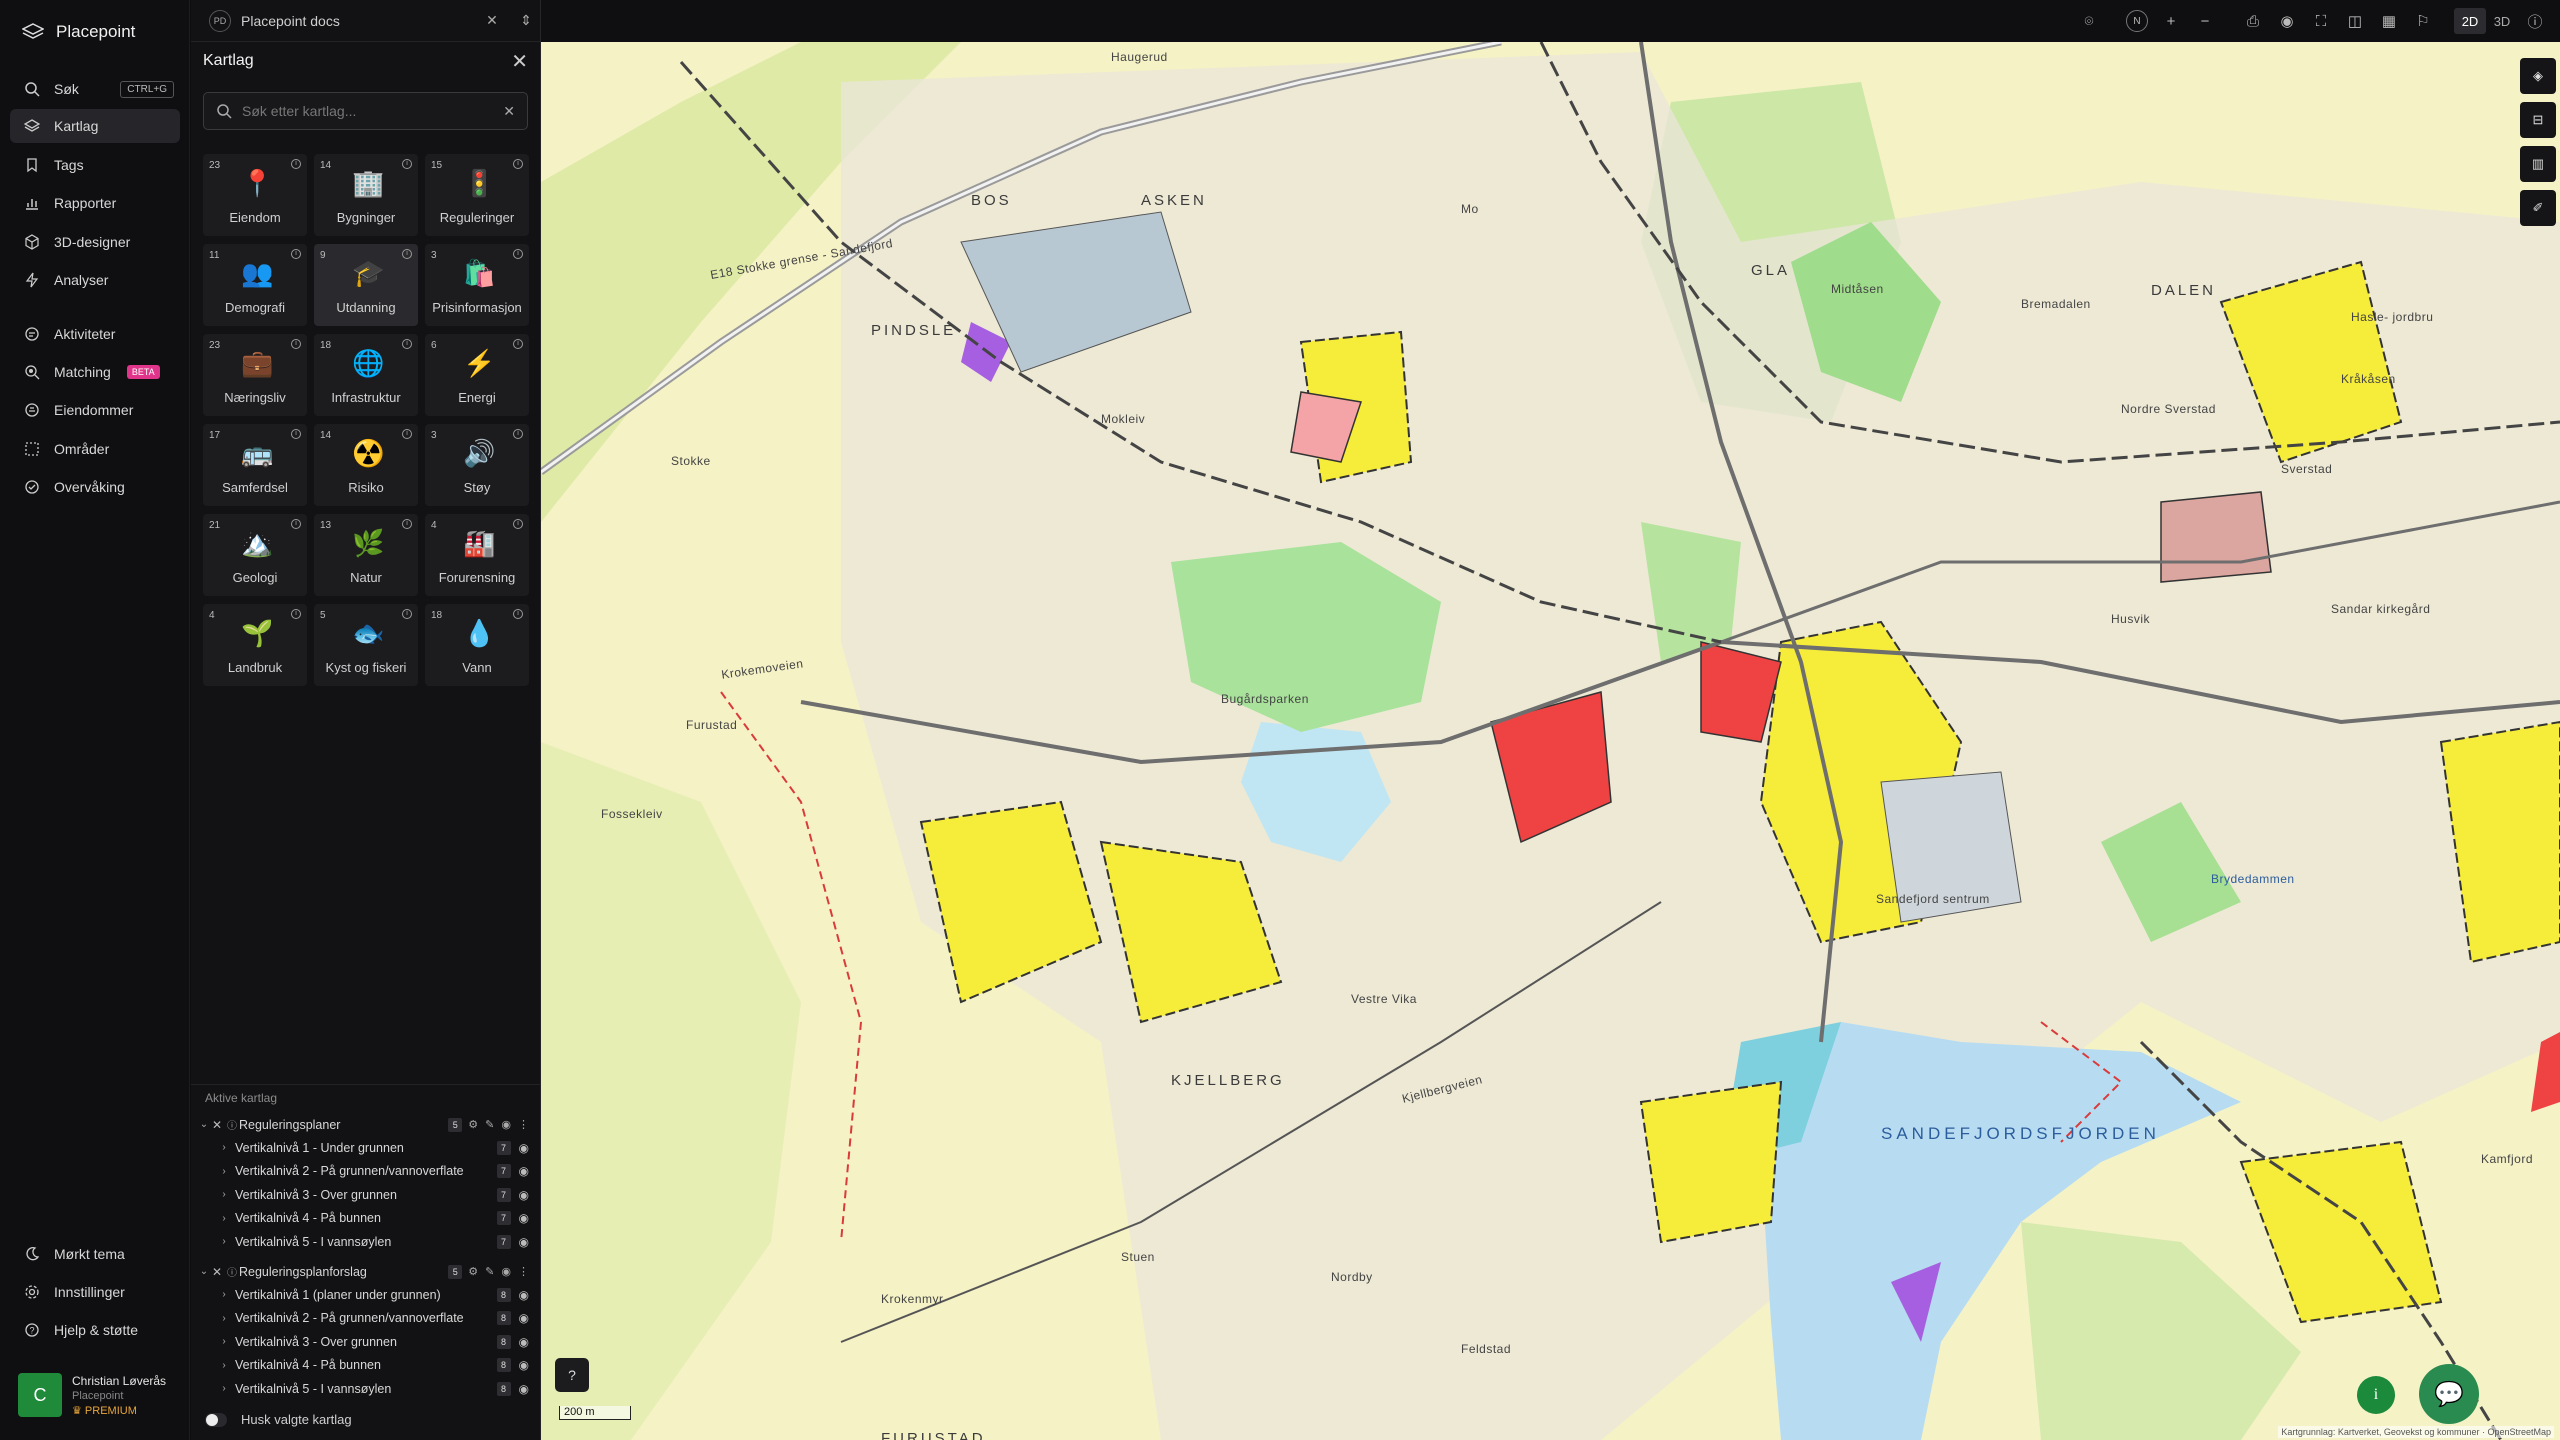  What do you see at coordinates (2449, 1394) in the screenshot?
I see `chat-button: 💬` at bounding box center [2449, 1394].